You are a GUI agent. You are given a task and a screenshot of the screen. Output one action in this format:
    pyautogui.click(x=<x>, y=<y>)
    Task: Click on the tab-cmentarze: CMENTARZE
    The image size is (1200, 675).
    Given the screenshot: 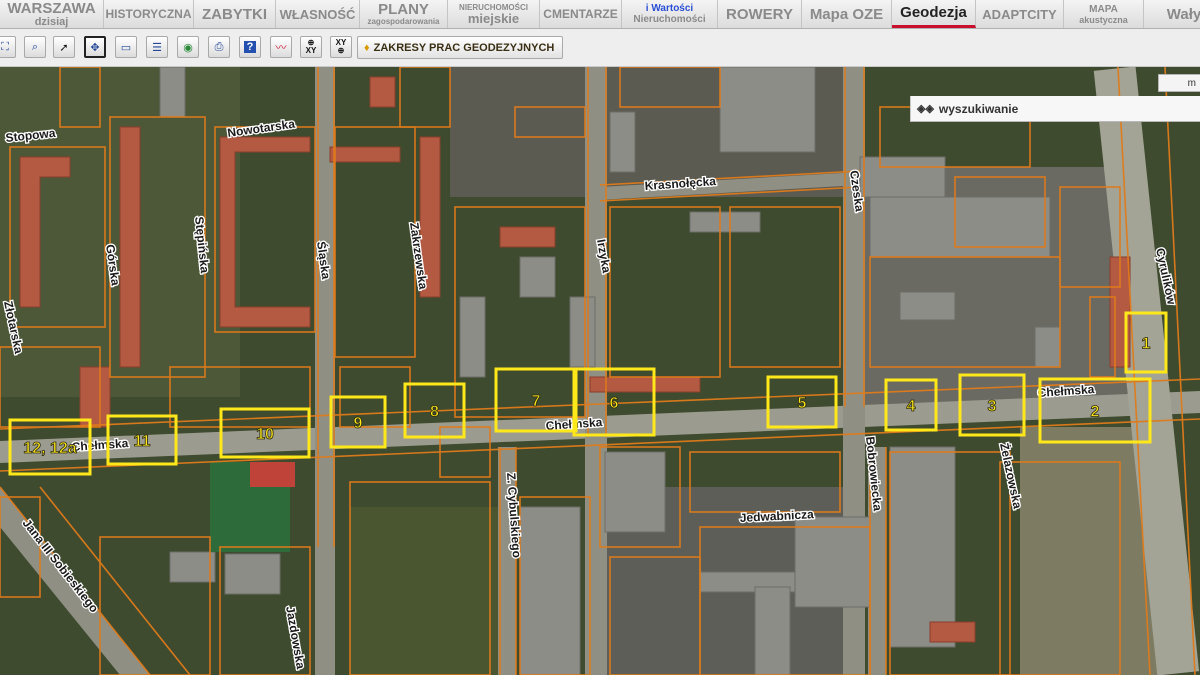 What is the action you would take?
    pyautogui.click(x=581, y=14)
    